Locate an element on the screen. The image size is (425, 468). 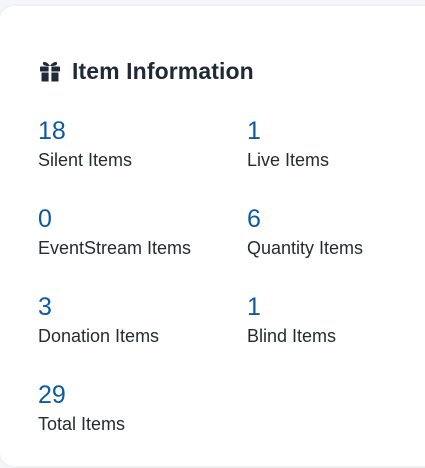
stat-value: 18 is located at coordinates (52, 131).